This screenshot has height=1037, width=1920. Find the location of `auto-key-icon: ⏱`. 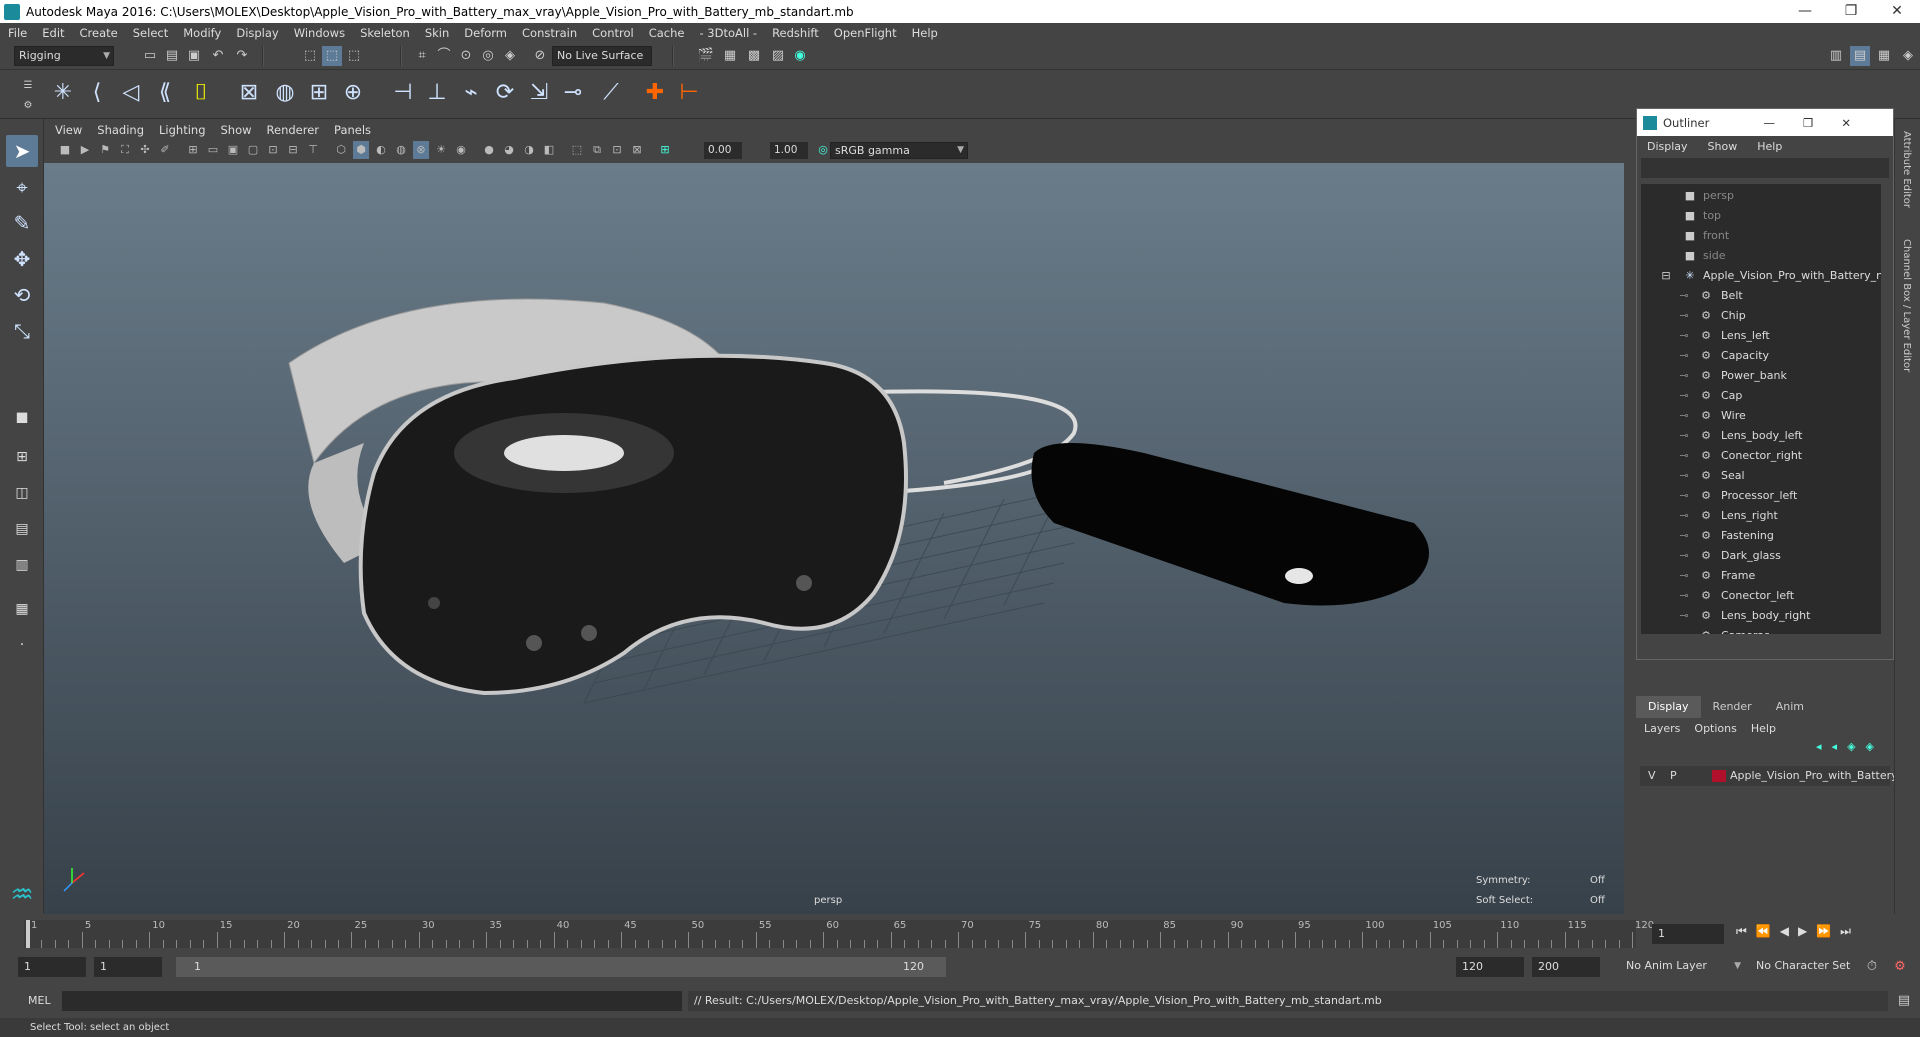

auto-key-icon: ⏱ is located at coordinates (1872, 967).